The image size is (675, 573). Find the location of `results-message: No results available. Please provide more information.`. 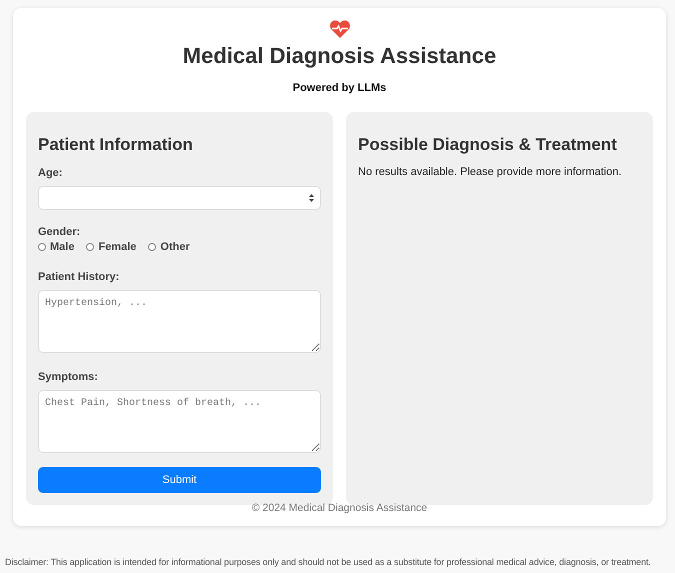

results-message: No results available. Please provide more information. is located at coordinates (490, 172).